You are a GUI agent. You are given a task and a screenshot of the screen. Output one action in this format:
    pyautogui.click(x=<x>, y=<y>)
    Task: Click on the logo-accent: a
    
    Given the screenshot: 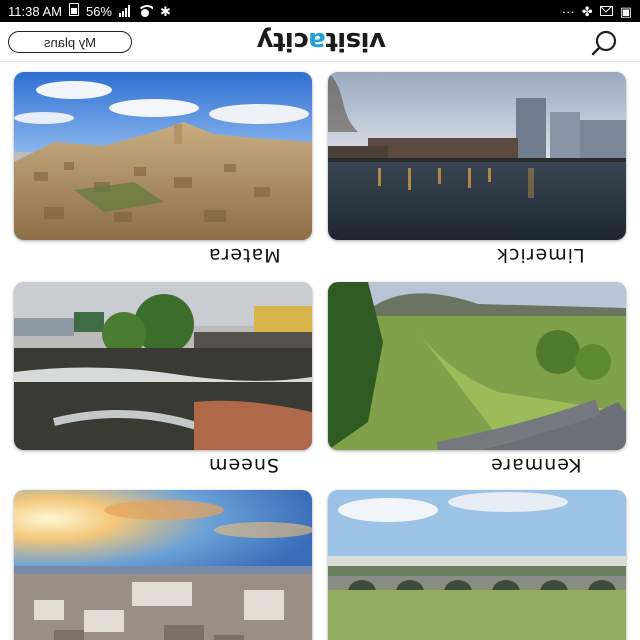 What is the action you would take?
    pyautogui.click(x=317, y=41)
    